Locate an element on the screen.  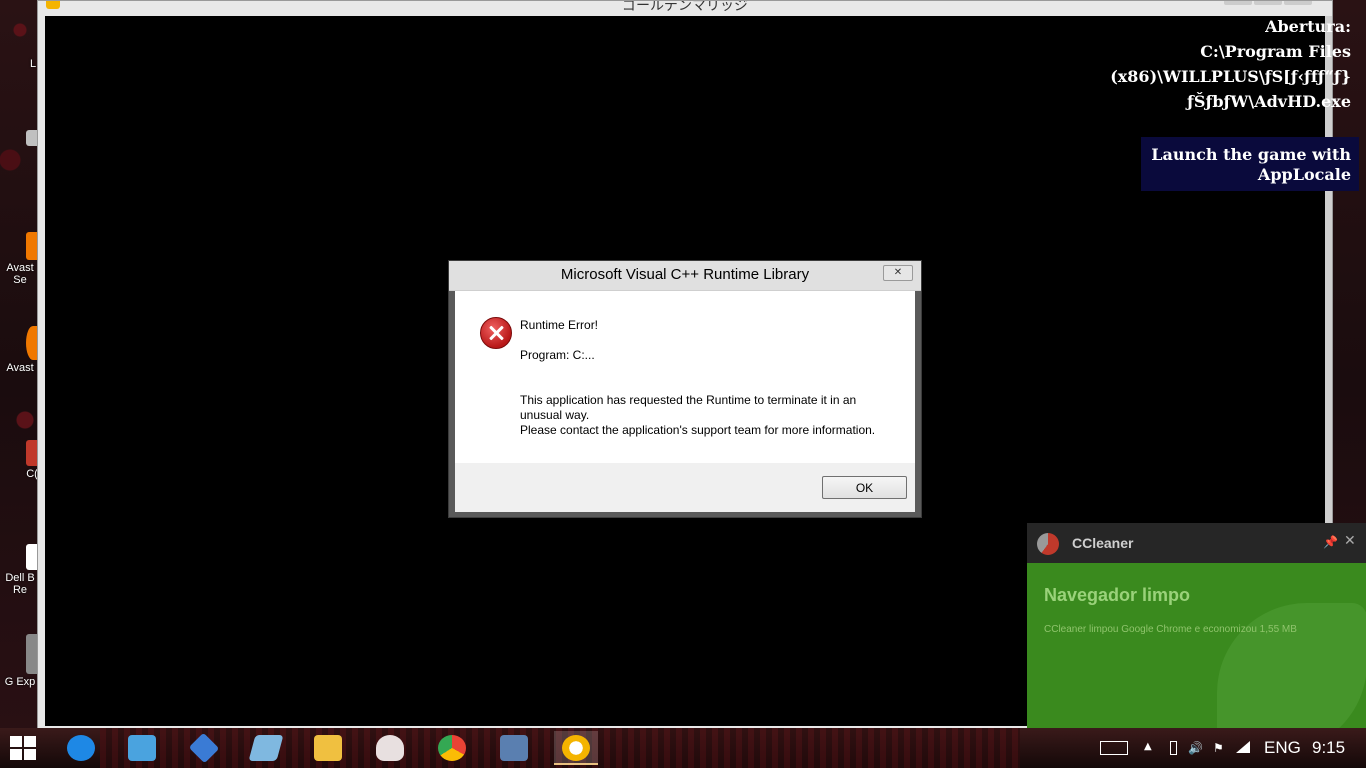
desktop-icon-dell-backup: Dell B Re is located at coordinates (20, 570).